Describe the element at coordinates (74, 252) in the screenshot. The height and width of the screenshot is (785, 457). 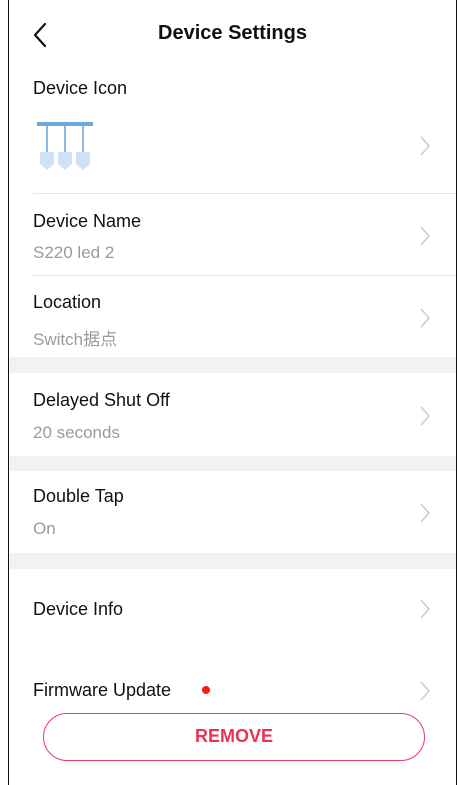
I see `device-name-value: S220 led 2` at that location.